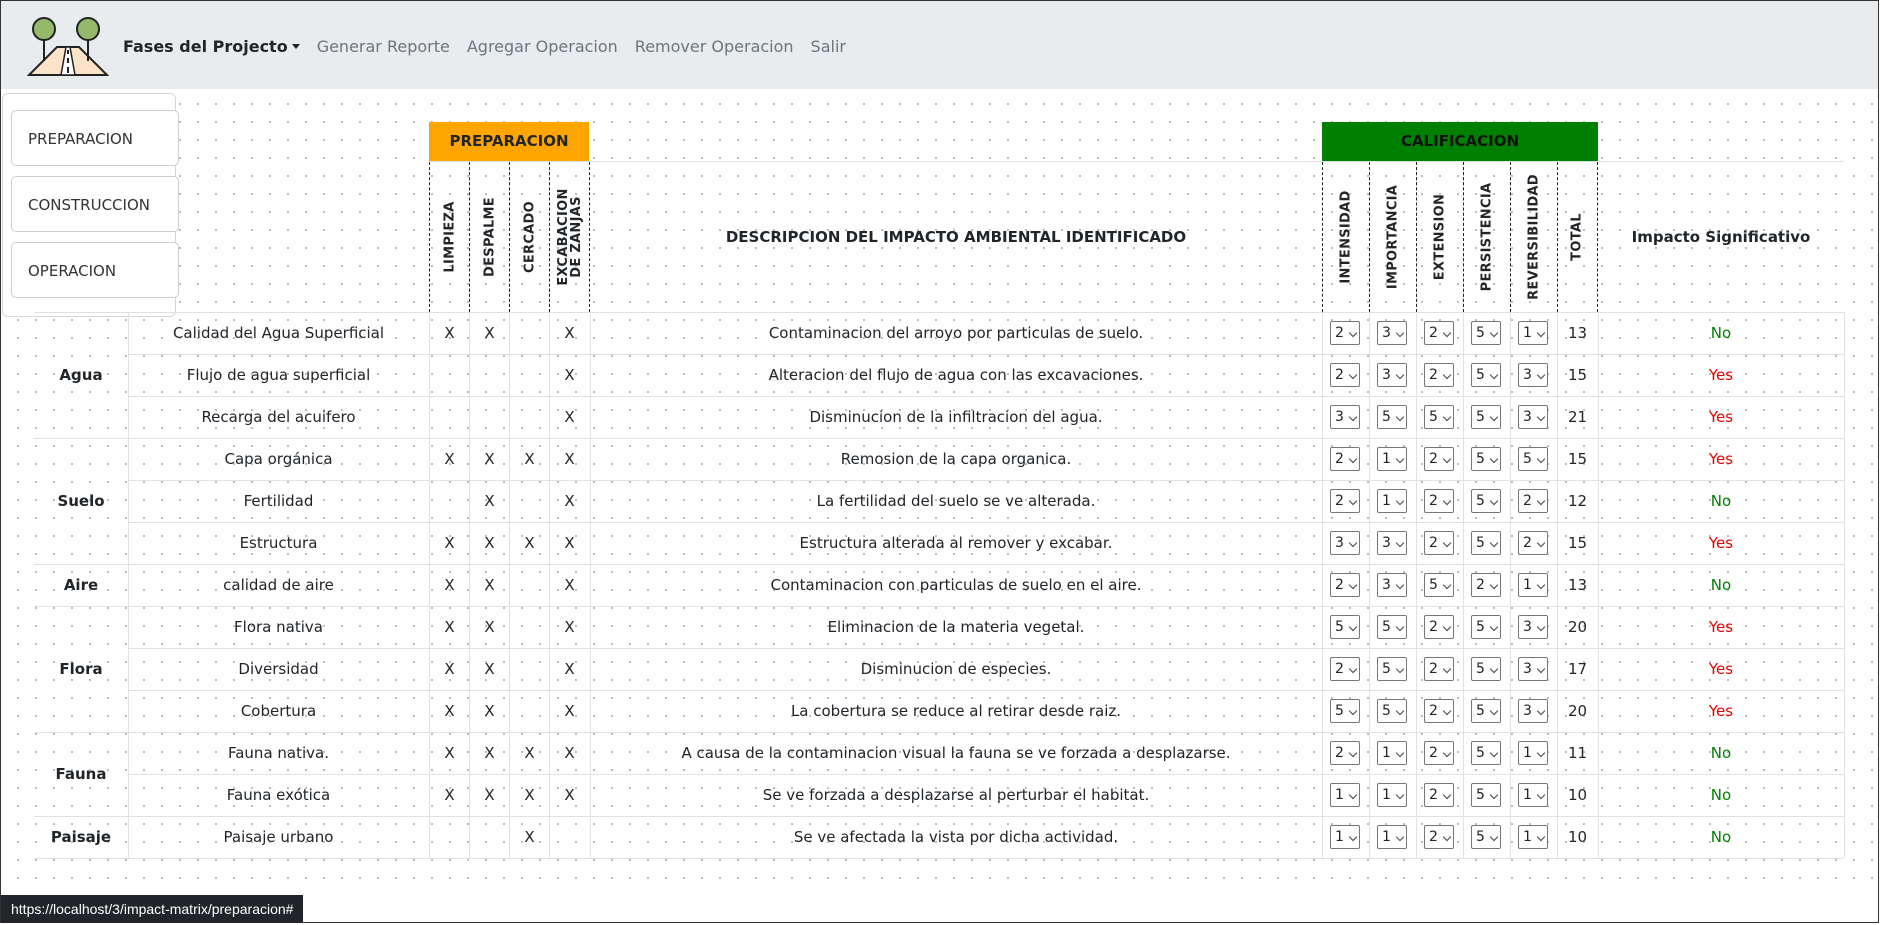 This screenshot has height=925, width=1881. Describe the element at coordinates (95, 270) in the screenshot. I see `phase-operacion-button: OPERACION` at that location.